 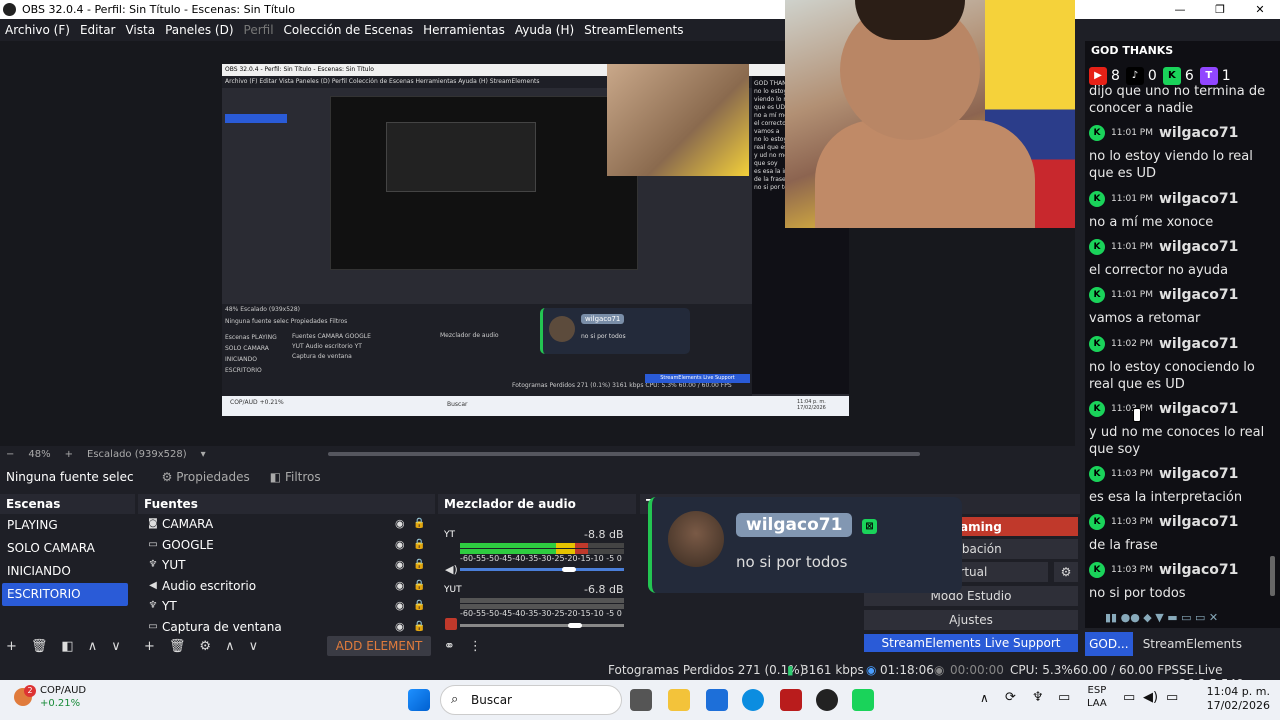 What do you see at coordinates (1150, 697) in the screenshot?
I see `volume-icon: ◀)` at bounding box center [1150, 697].